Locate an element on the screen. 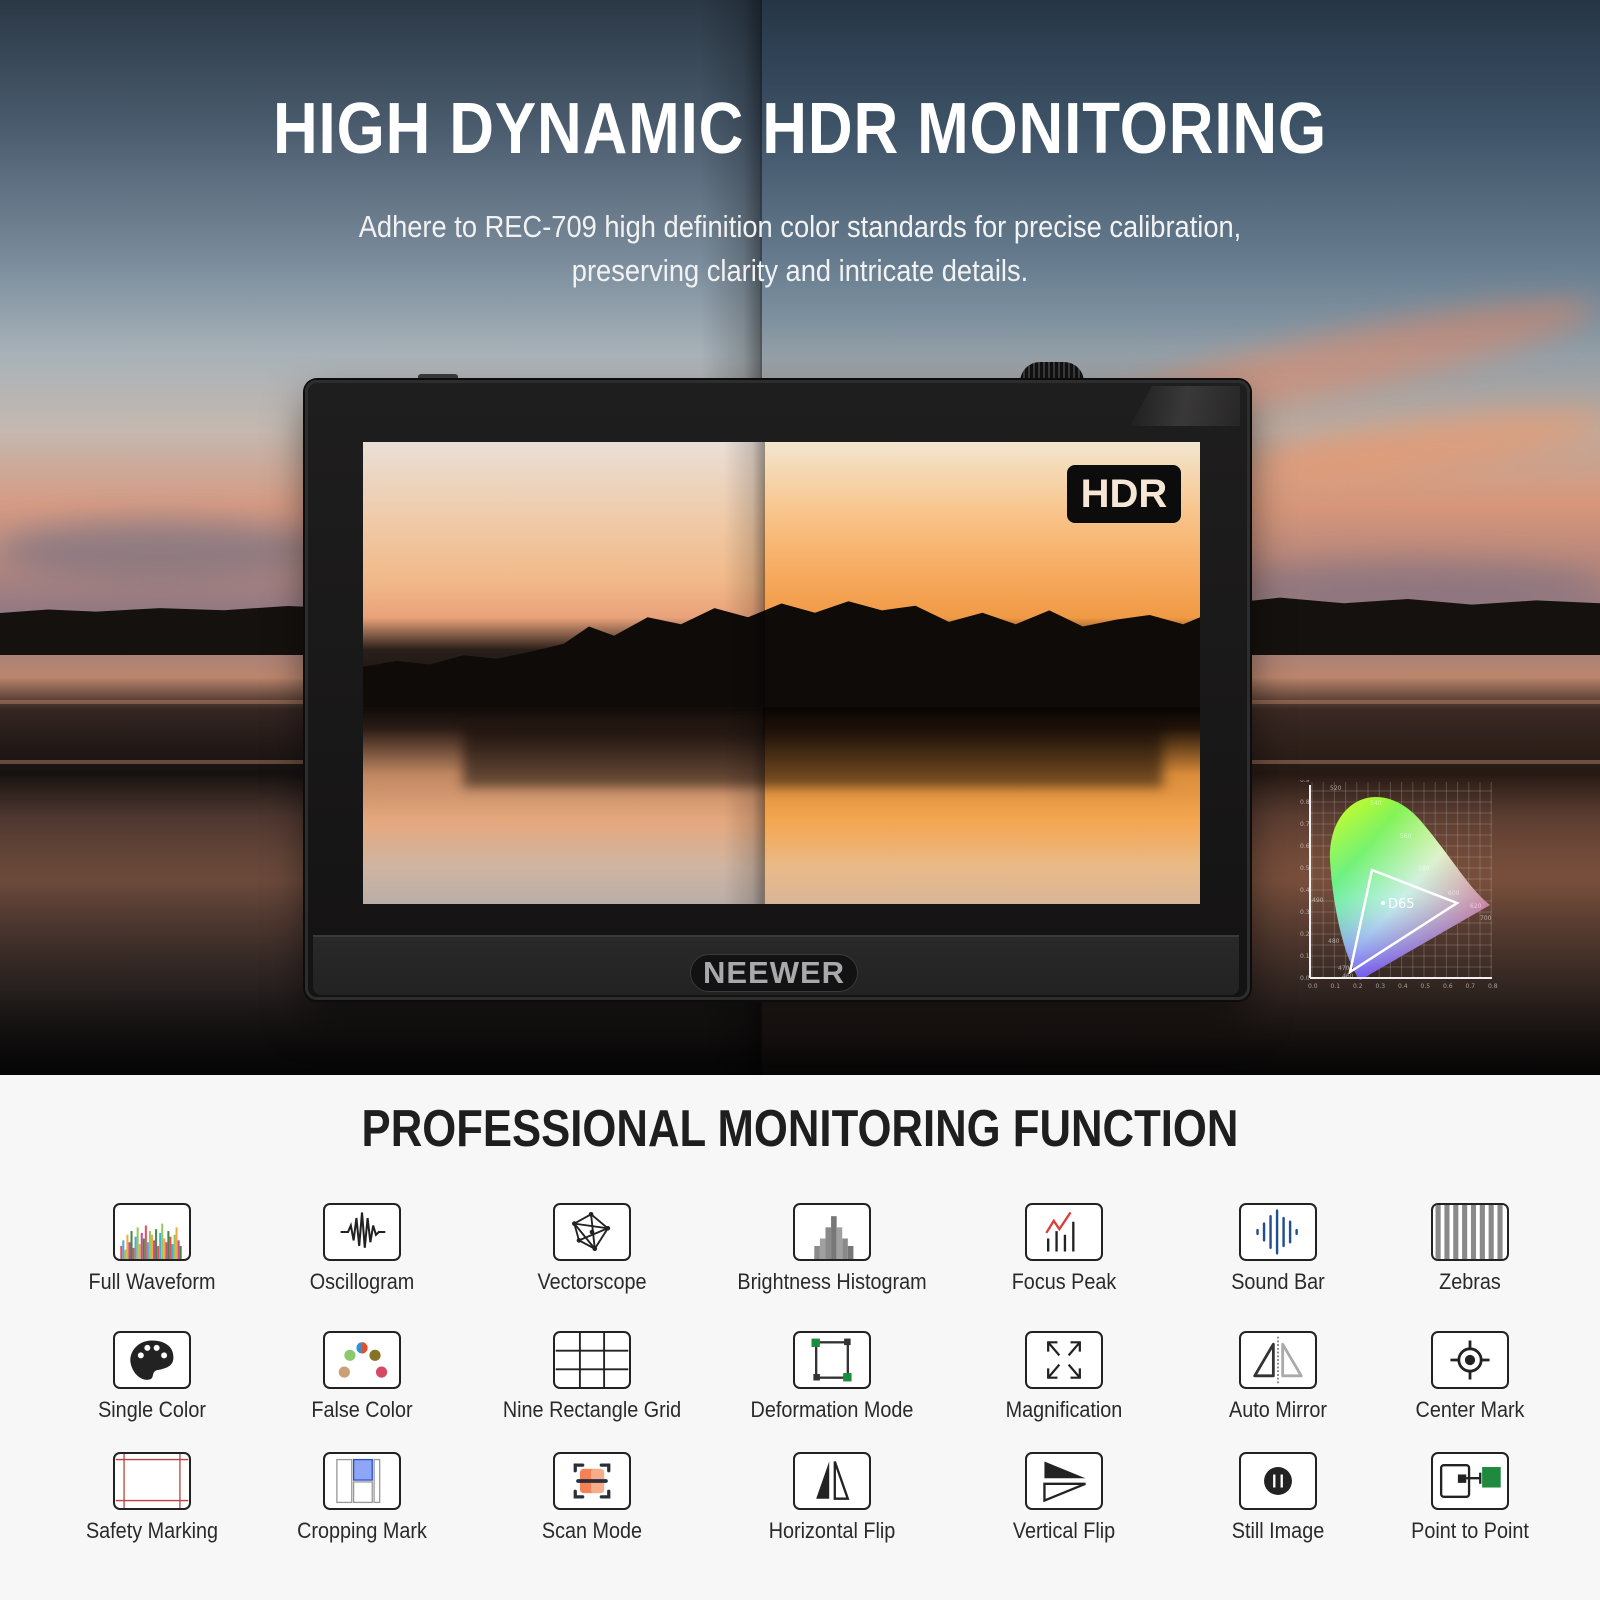 The image size is (1600, 1600). cie-x-tick-labels: 0.0 0.1 0.2 0.3 0.4 0.5 0.6 0.7 0.8 is located at coordinates (1403, 986).